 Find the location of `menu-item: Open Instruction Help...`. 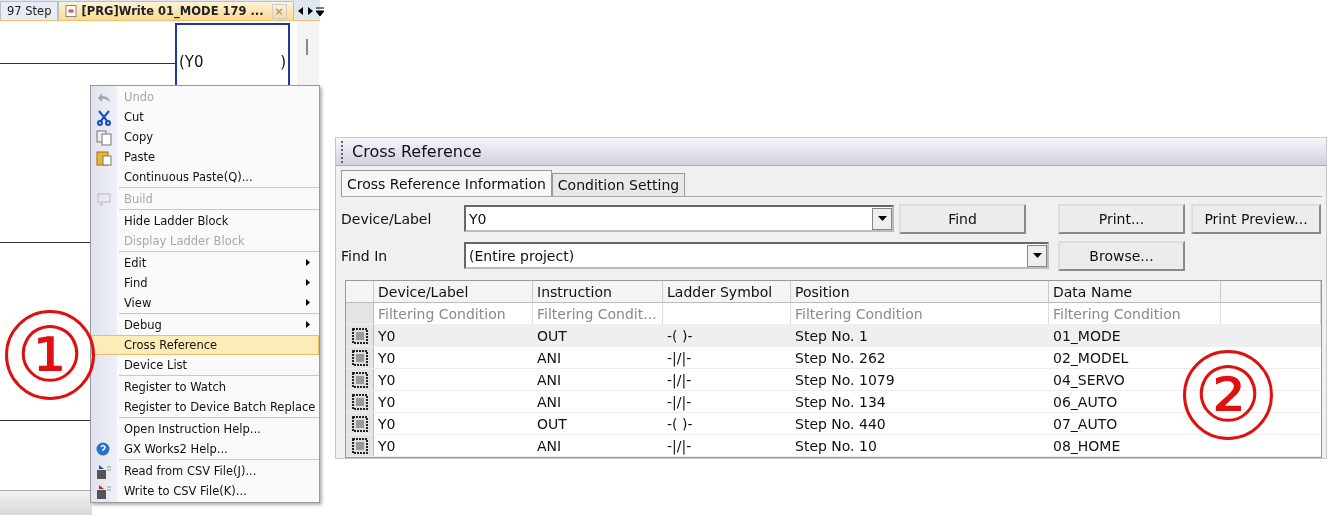

menu-item: Open Instruction Help... is located at coordinates (205, 429).